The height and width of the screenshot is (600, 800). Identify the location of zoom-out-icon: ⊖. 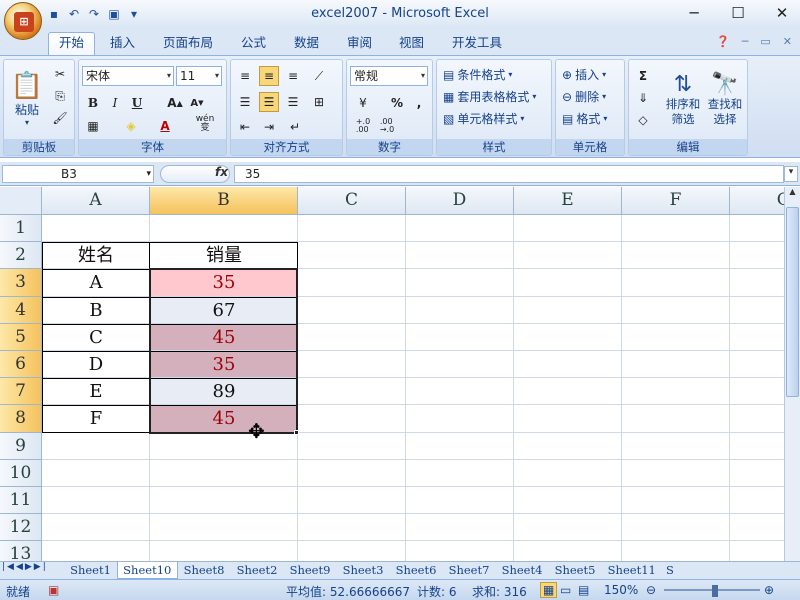
(651, 590).